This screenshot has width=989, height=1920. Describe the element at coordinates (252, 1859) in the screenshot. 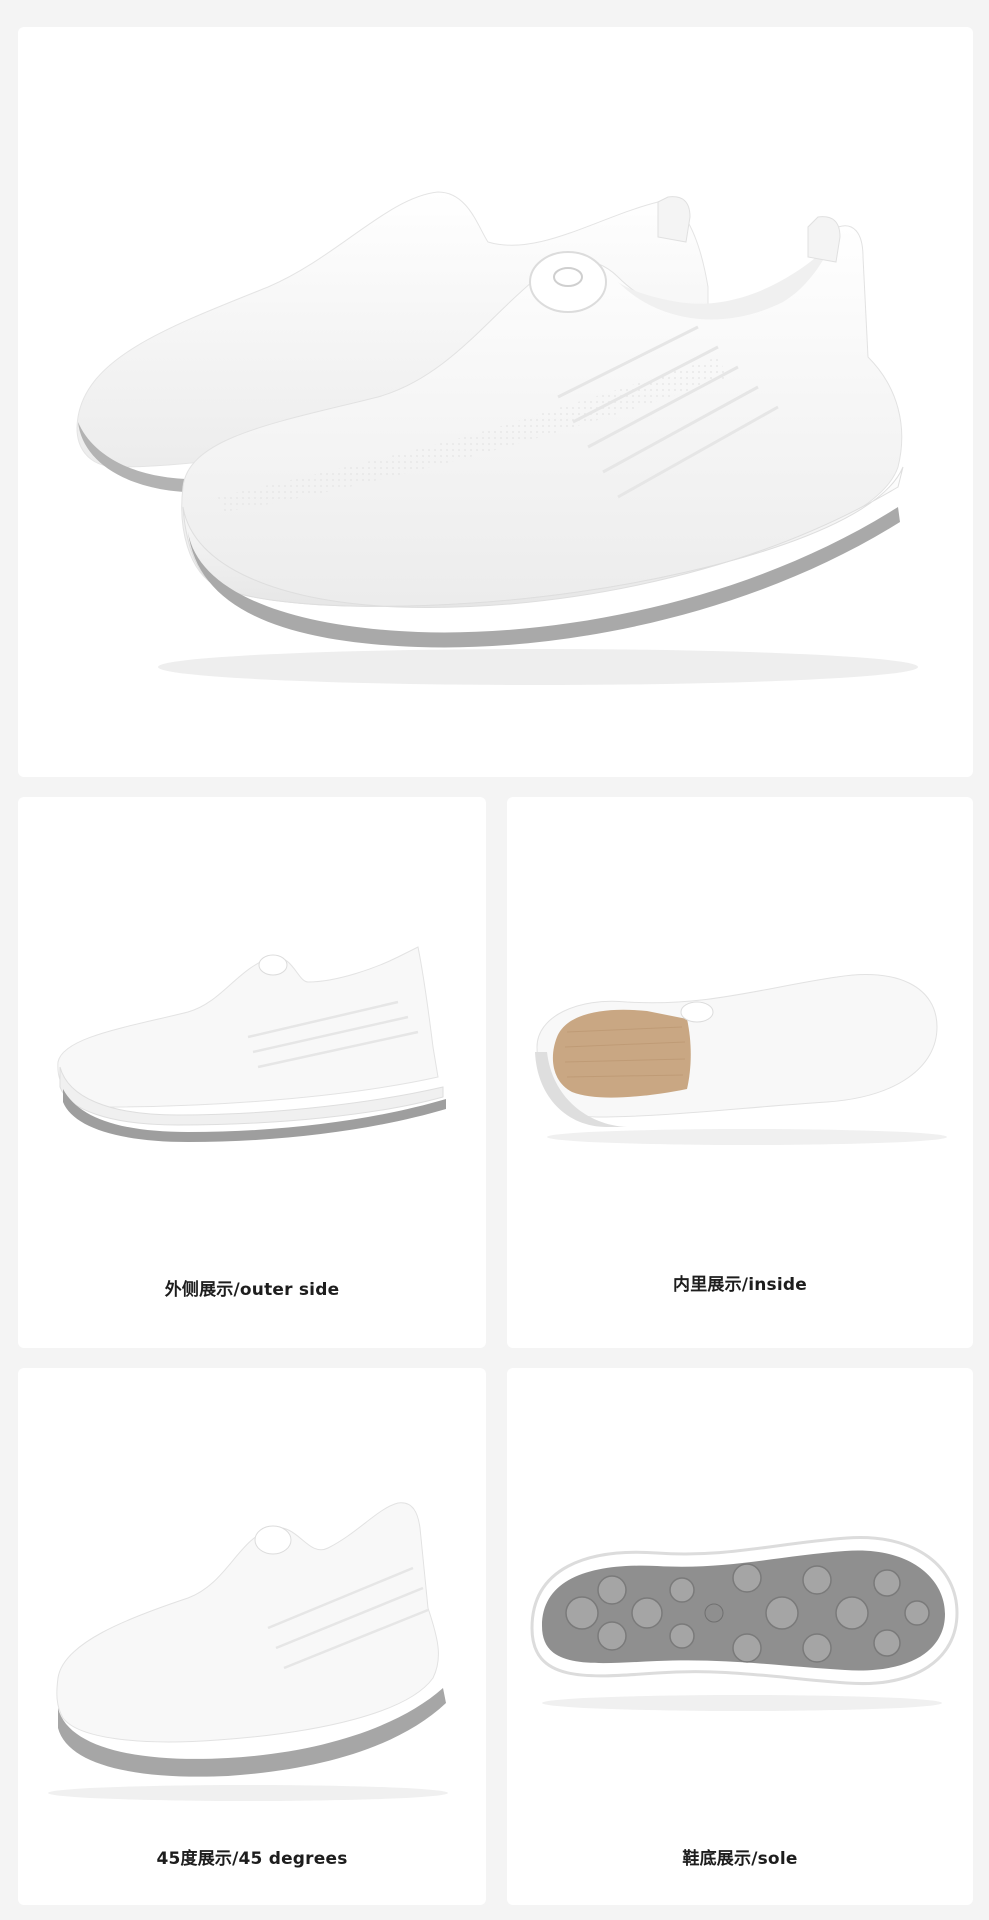

I see `view-caption: 45度展示/45 degrees` at that location.